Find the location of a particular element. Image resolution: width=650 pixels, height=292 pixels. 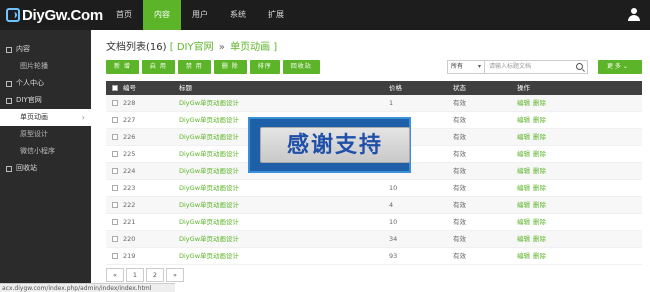

breadcrumb-site: DIY官网 is located at coordinates (195, 47).